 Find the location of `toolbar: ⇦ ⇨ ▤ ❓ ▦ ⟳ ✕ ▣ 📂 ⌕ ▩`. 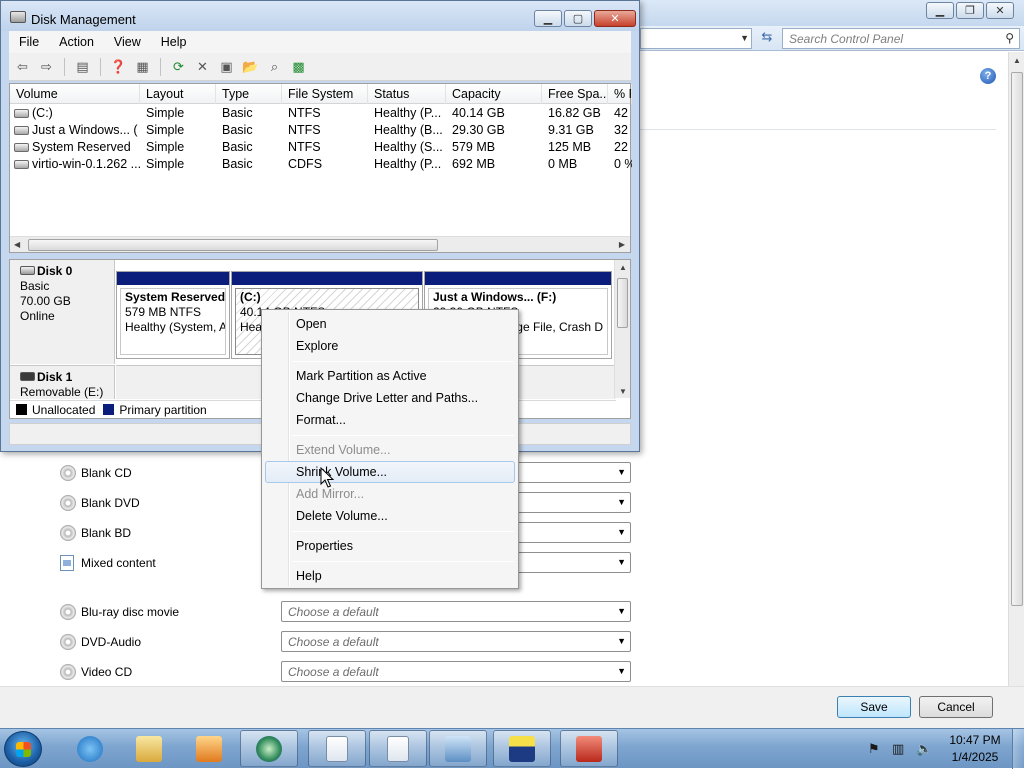

toolbar: ⇦ ⇨ ▤ ❓ ▦ ⟳ ✕ ▣ 📂 ⌕ ▩ is located at coordinates (320, 67).